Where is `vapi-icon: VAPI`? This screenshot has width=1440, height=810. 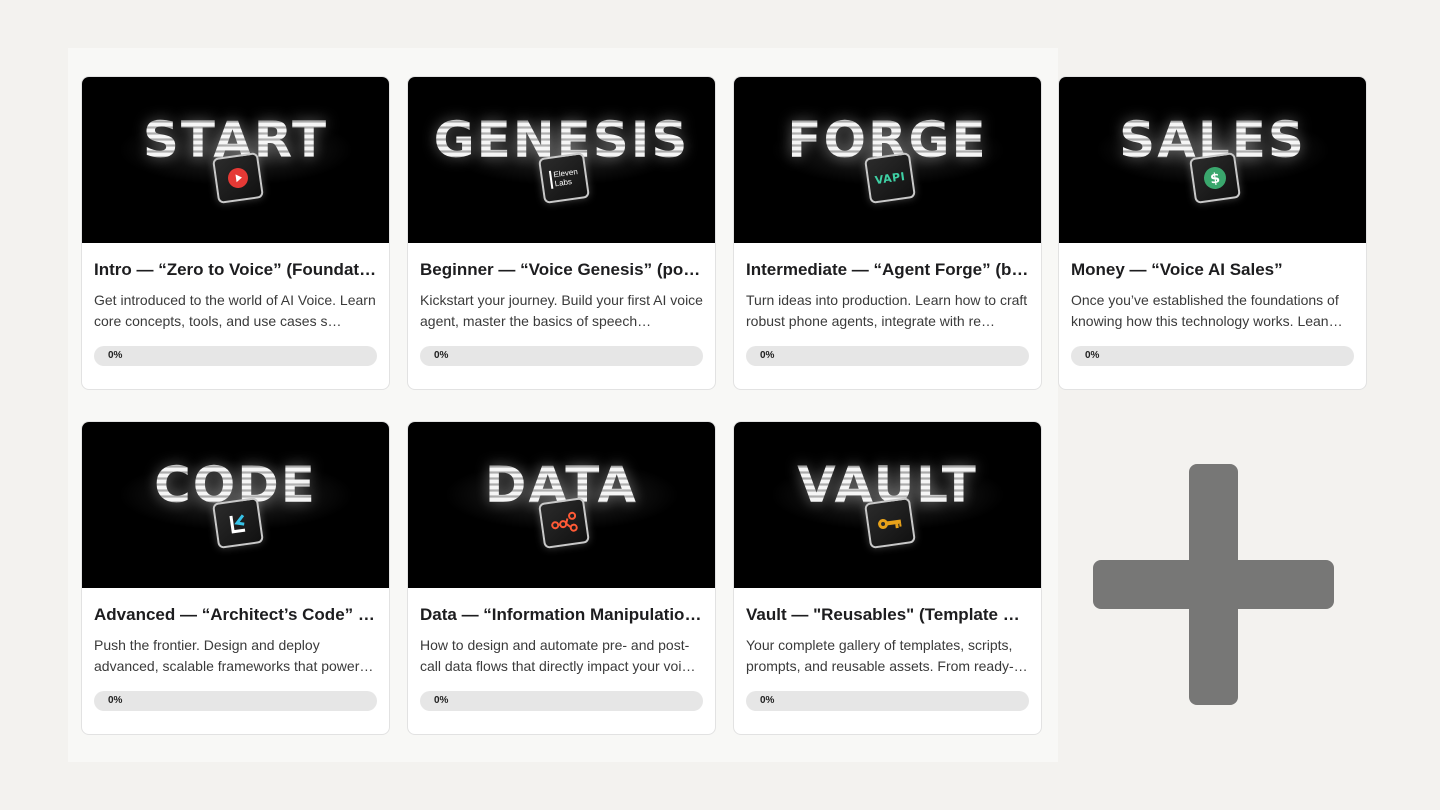
vapi-icon: VAPI is located at coordinates (889, 178).